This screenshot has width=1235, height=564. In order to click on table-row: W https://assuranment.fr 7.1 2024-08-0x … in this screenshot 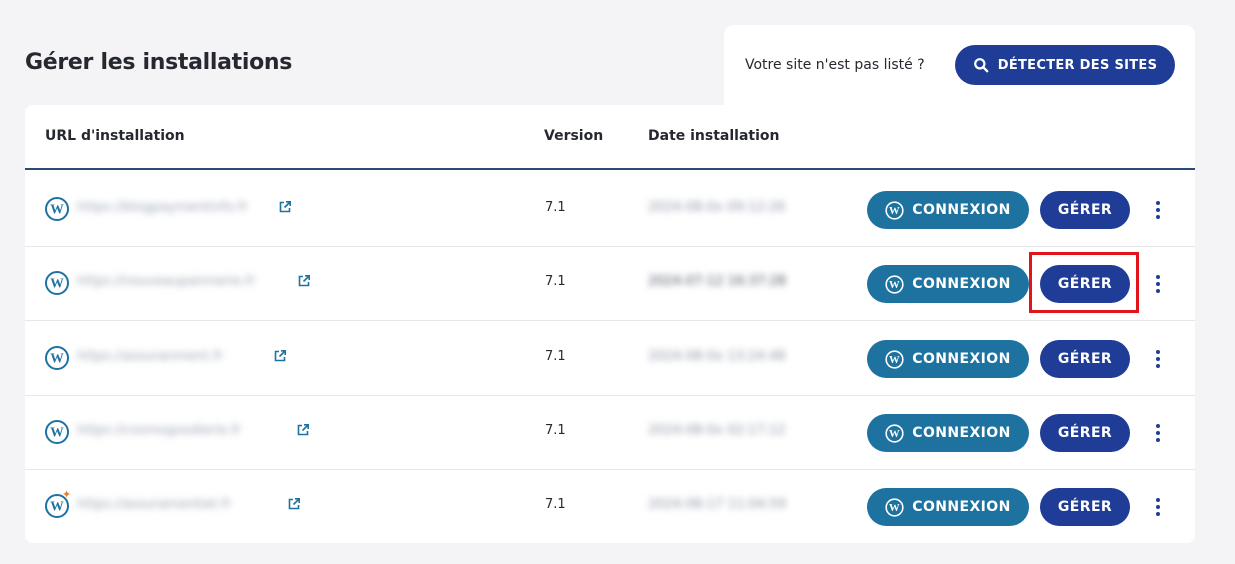, I will do `click(610, 358)`.